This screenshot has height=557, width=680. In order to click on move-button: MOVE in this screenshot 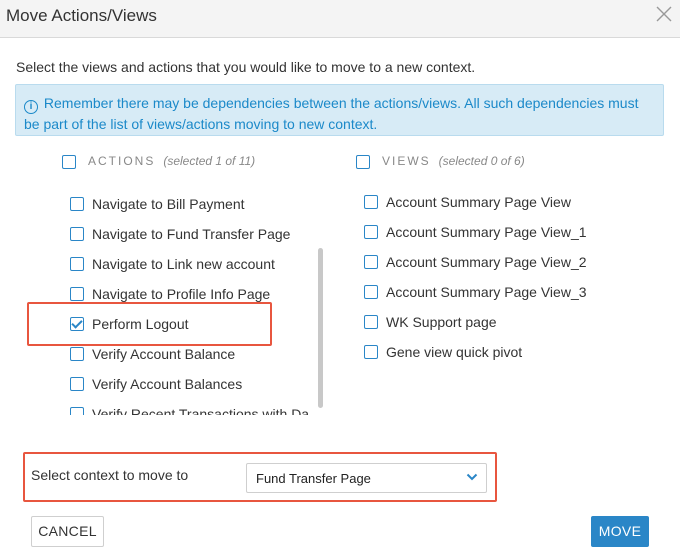, I will do `click(620, 531)`.